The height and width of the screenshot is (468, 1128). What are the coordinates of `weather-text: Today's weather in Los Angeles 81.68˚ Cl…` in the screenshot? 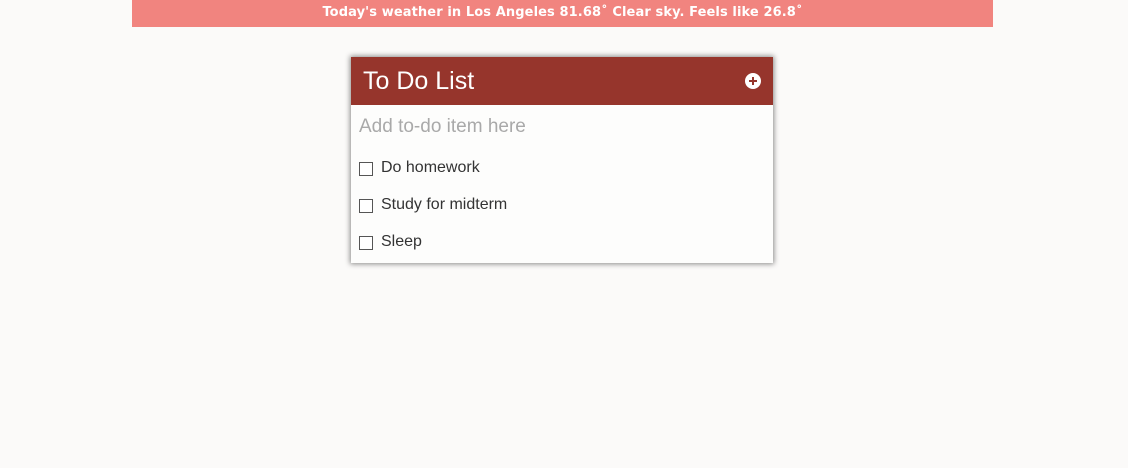 It's located at (562, 12).